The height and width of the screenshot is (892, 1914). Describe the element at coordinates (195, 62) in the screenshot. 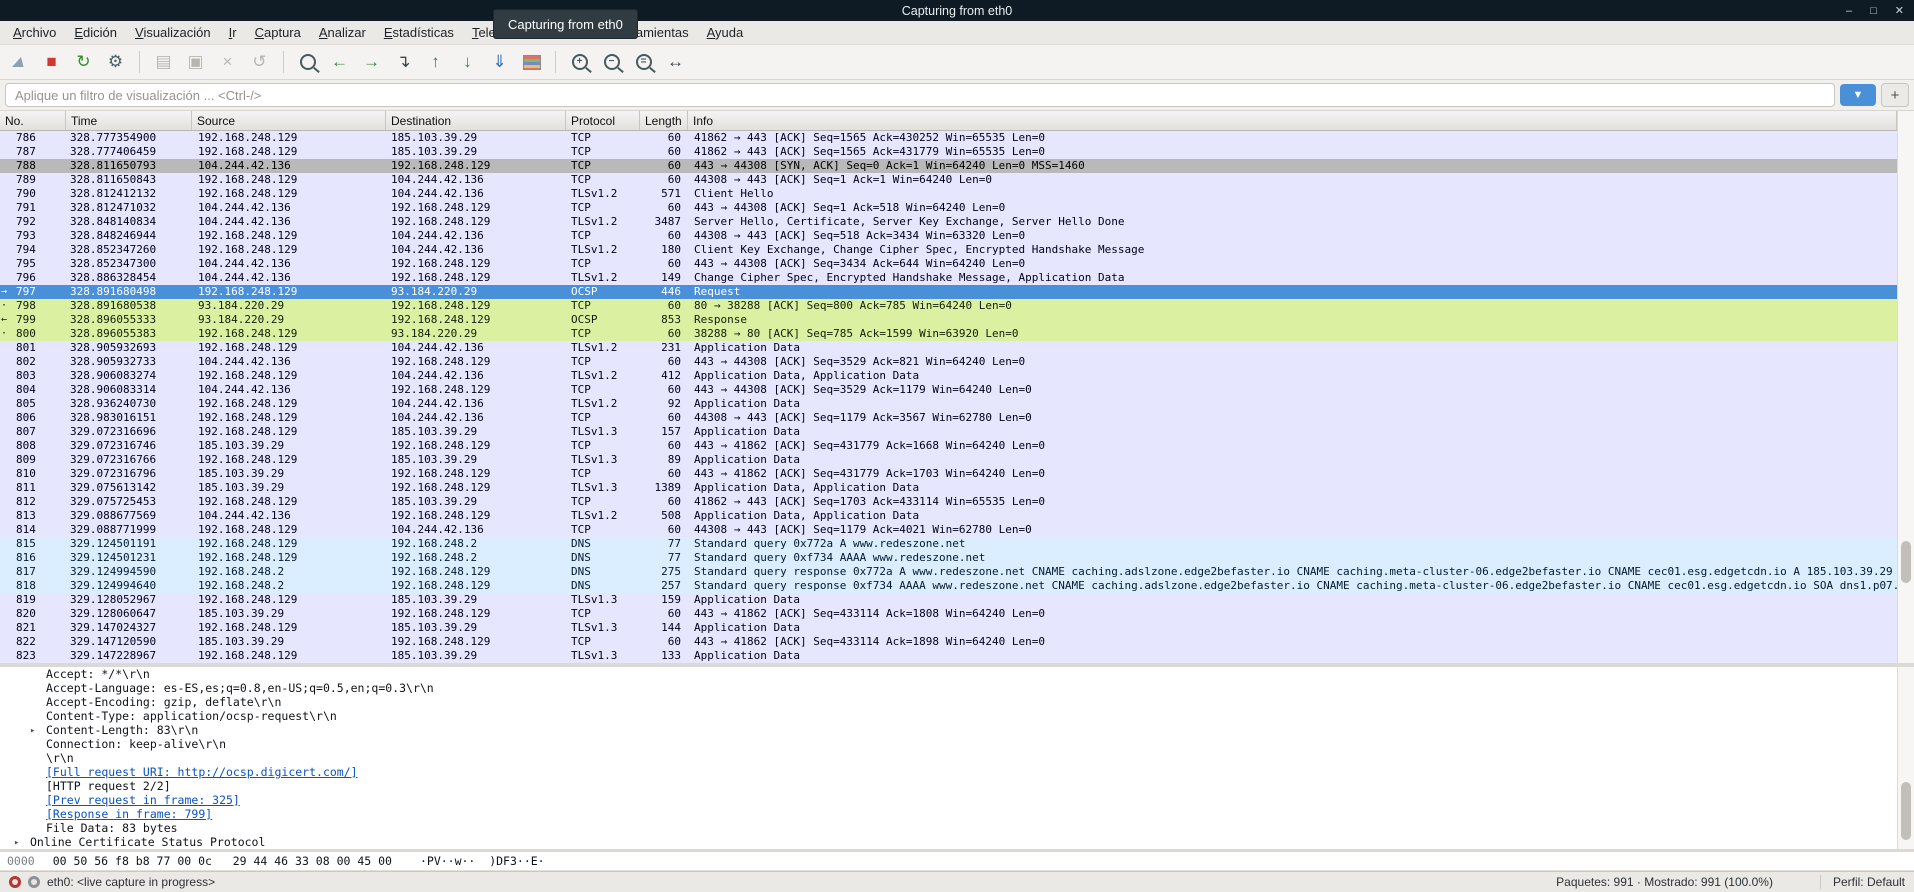

I see `save-file-button: ▣` at that location.